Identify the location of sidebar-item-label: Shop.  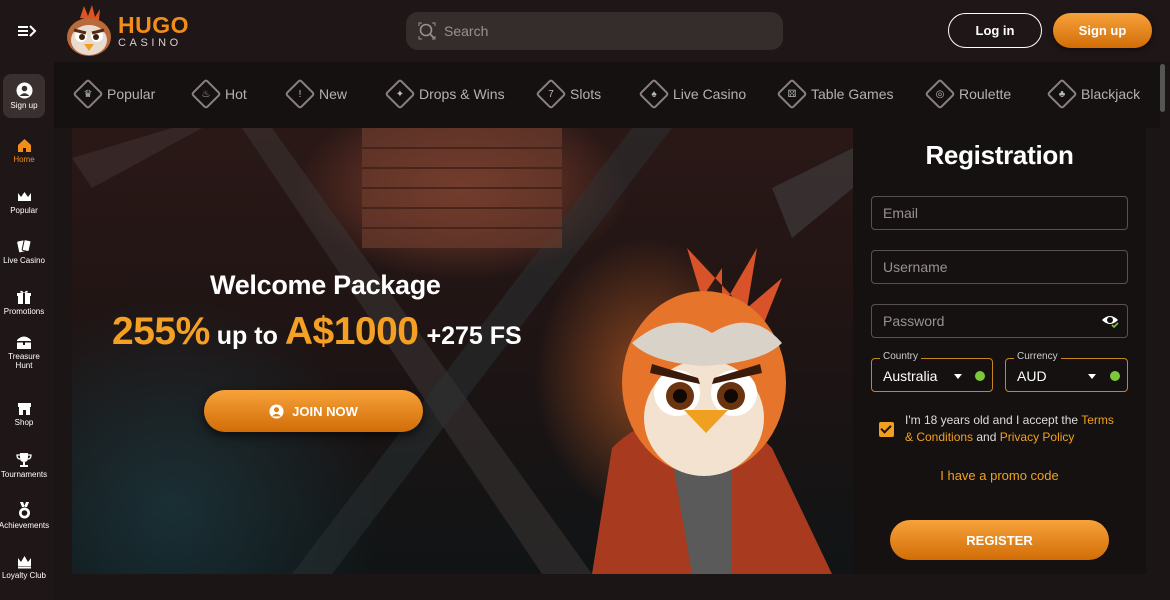
(24, 422).